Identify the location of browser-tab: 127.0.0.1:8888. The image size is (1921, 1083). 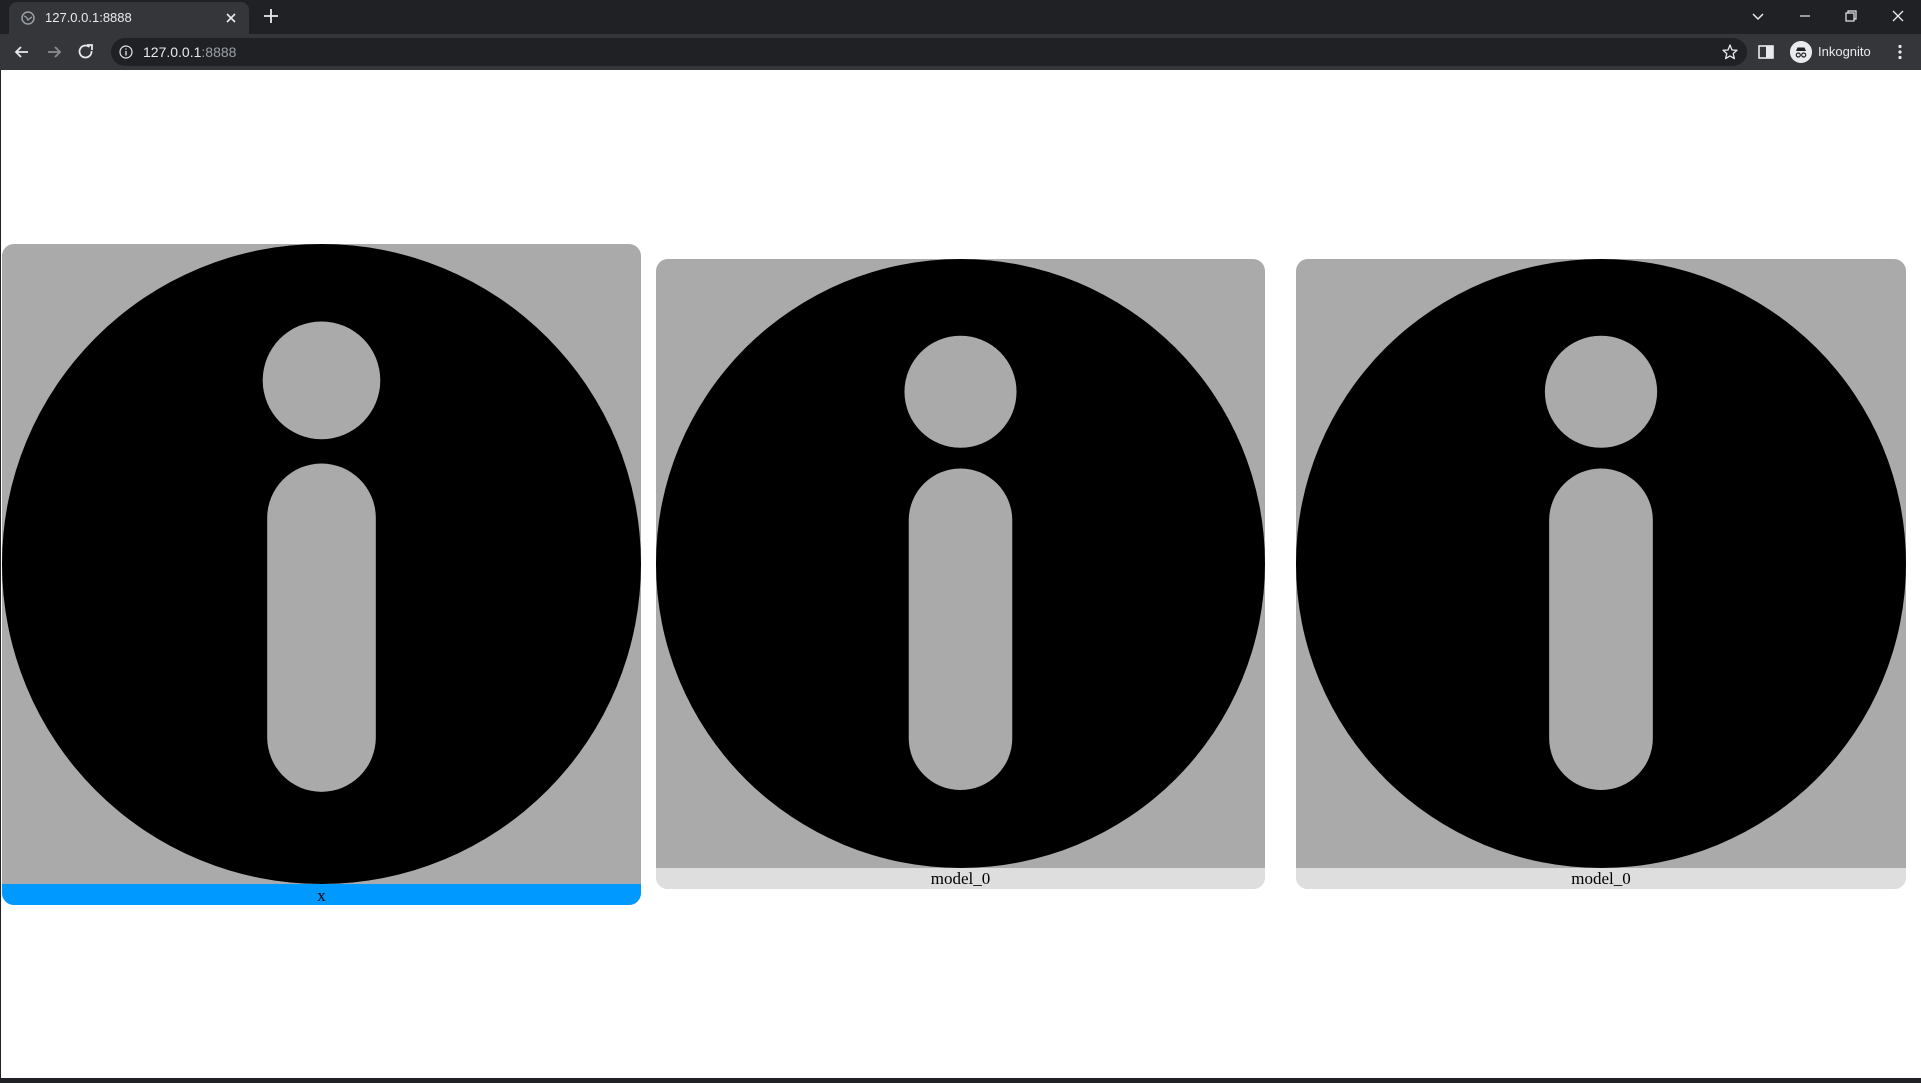
(129, 18).